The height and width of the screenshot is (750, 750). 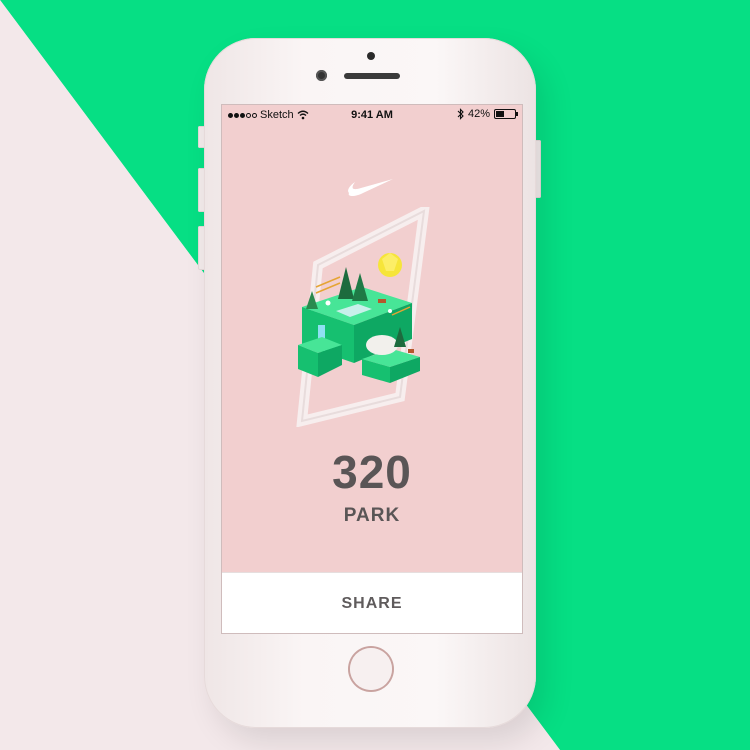 I want to click on place-label: PARK, so click(x=372, y=515).